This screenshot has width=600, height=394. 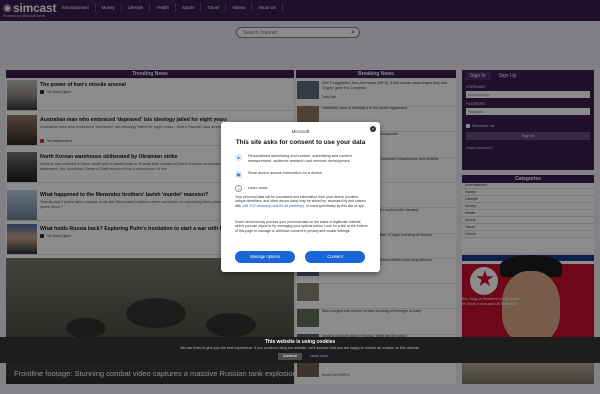 What do you see at coordinates (290, 356) in the screenshot?
I see `cookie-continue-button: Continue` at bounding box center [290, 356].